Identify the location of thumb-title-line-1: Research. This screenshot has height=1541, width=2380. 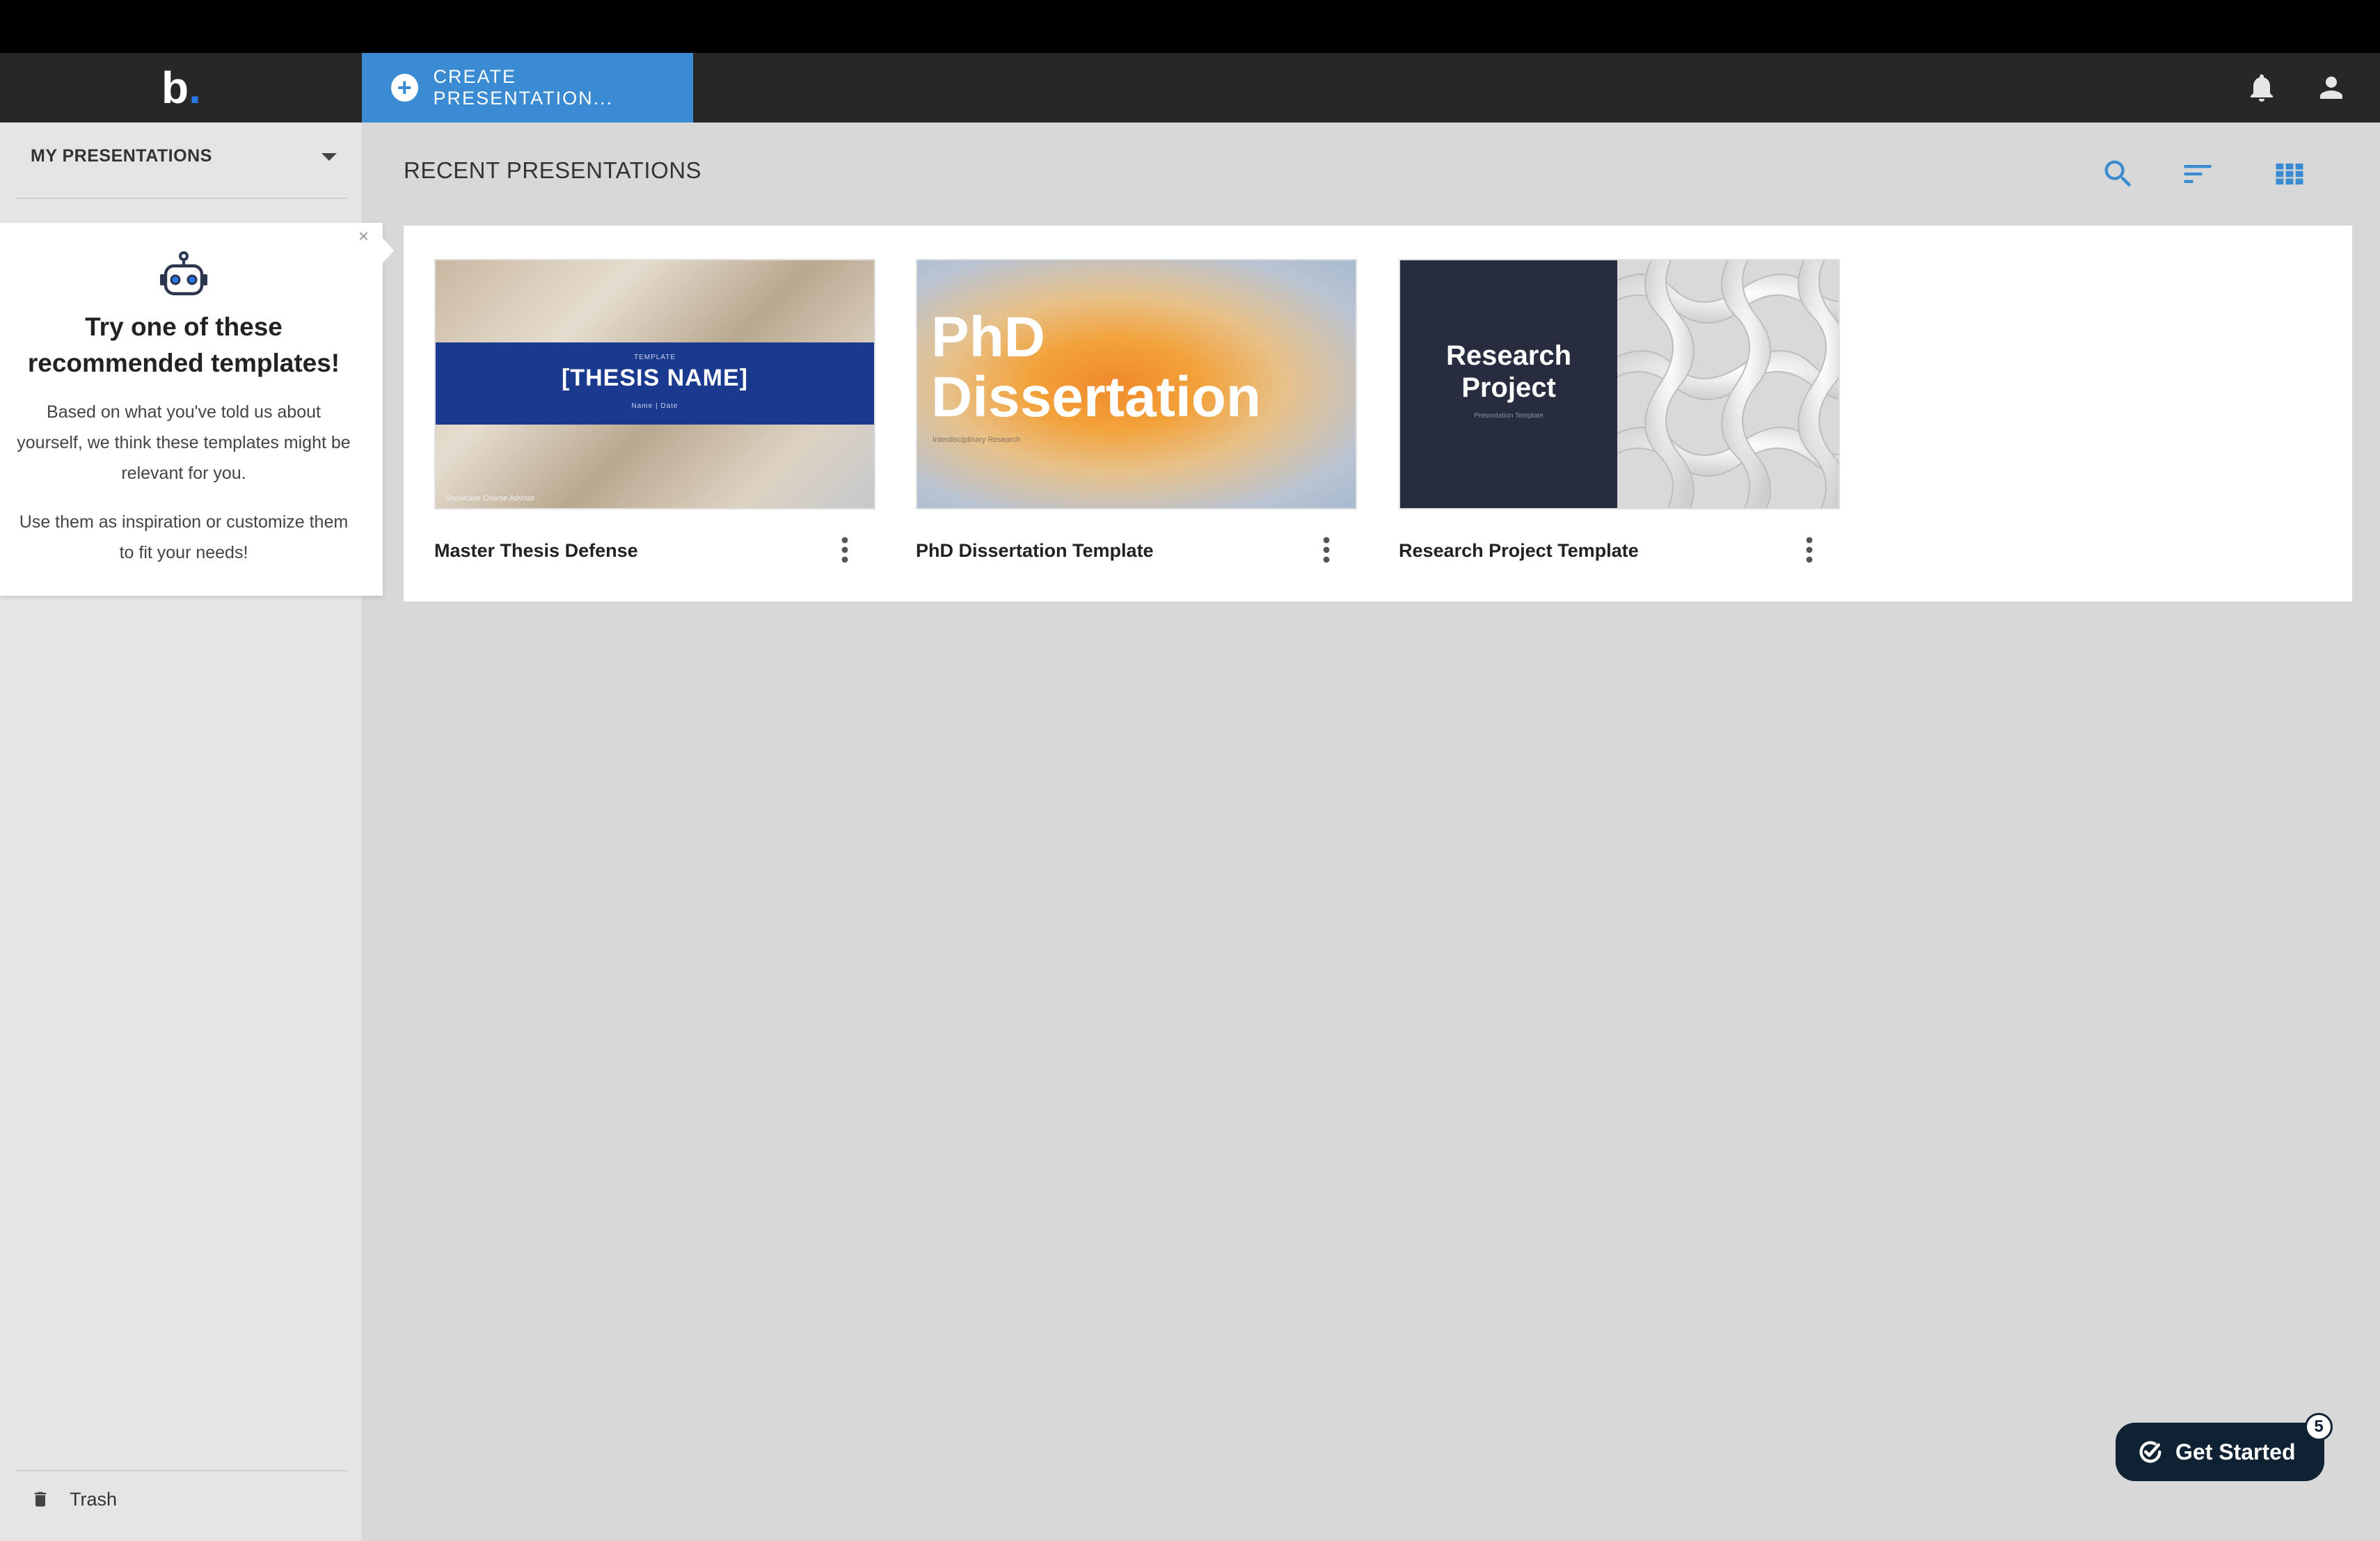
(1508, 355).